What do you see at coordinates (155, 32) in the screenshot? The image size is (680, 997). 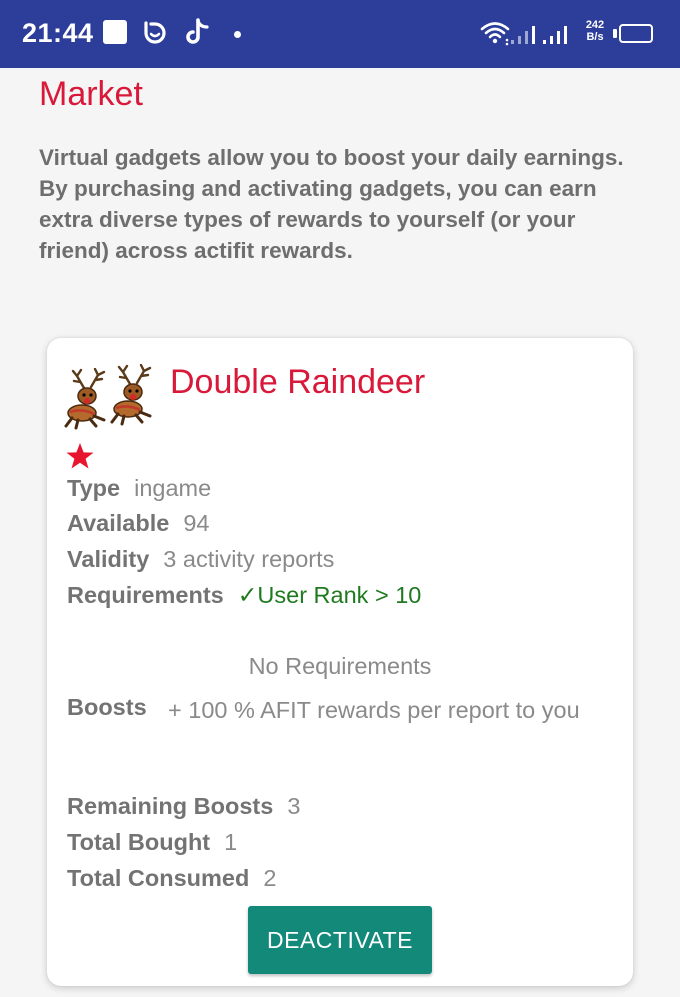 I see `circle-app-icon` at bounding box center [155, 32].